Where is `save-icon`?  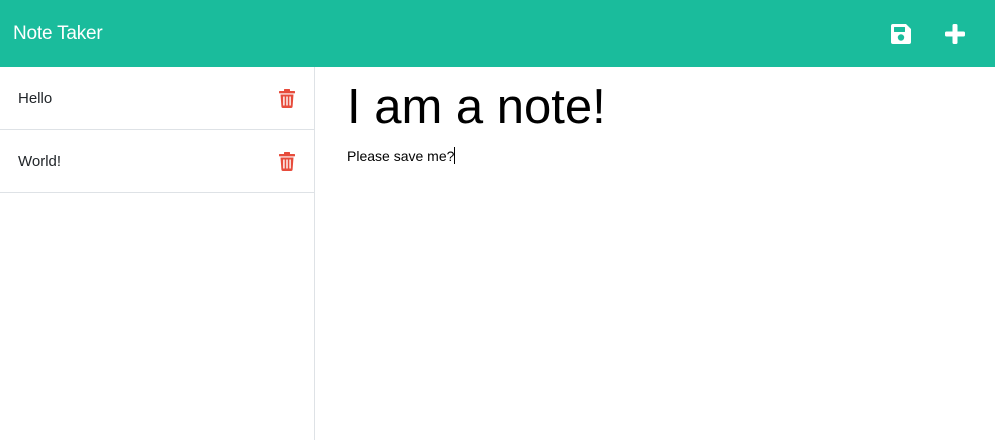
save-icon is located at coordinates (901, 34).